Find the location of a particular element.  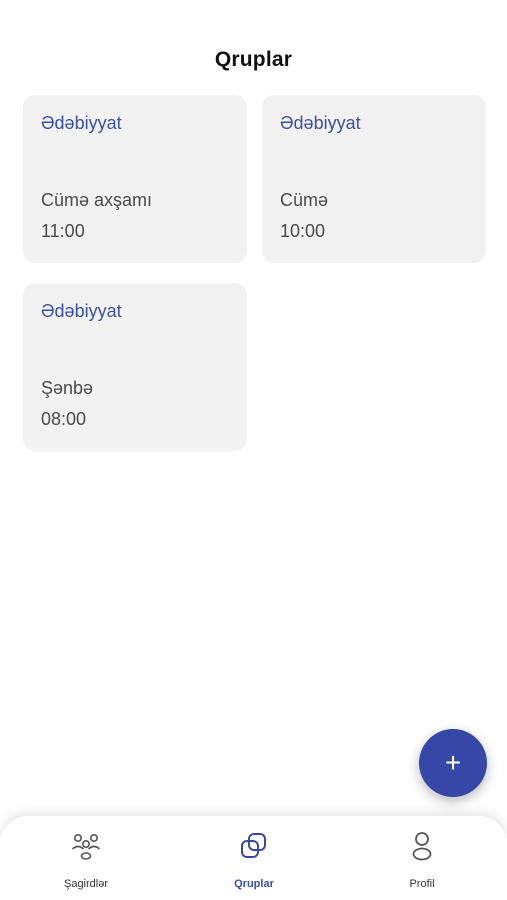

group-card: Ədəbiyyat Şənbə 08:00 is located at coordinates (135, 367).